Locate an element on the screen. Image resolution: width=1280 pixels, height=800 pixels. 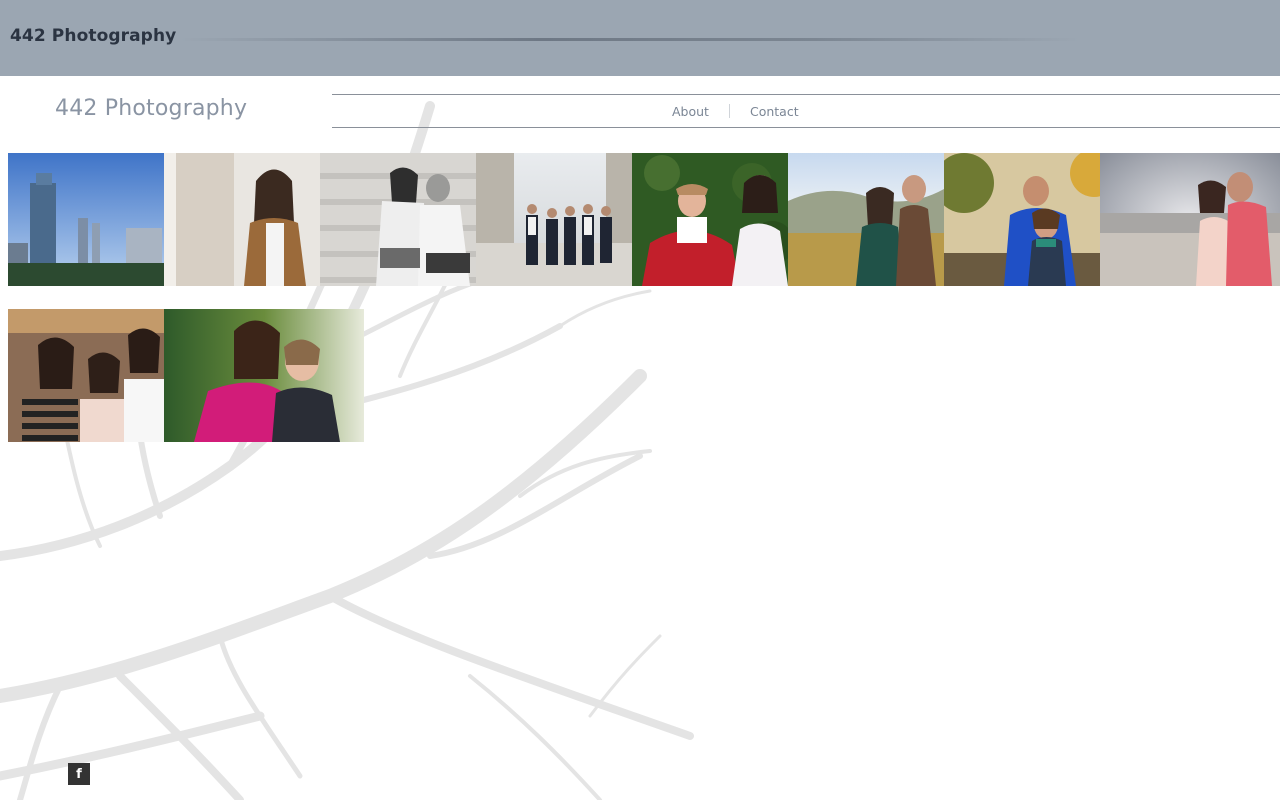
photo-thumbnail-three-sisters is located at coordinates (86, 375).